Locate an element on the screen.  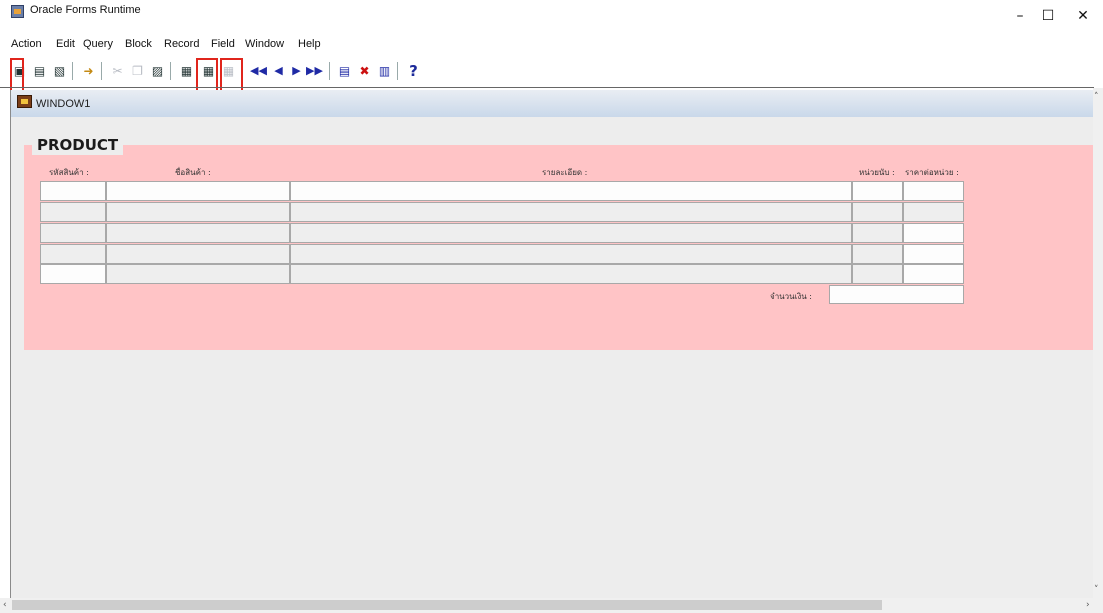
cut-icon: ✂ is located at coordinates (117, 71).